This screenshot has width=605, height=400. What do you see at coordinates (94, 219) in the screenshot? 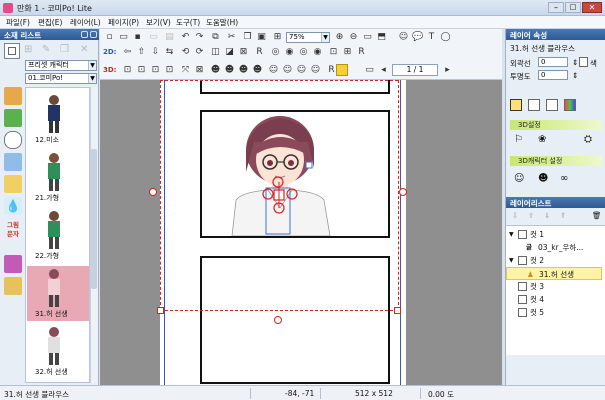
I see `scrollbar-thumb` at bounding box center [94, 219].